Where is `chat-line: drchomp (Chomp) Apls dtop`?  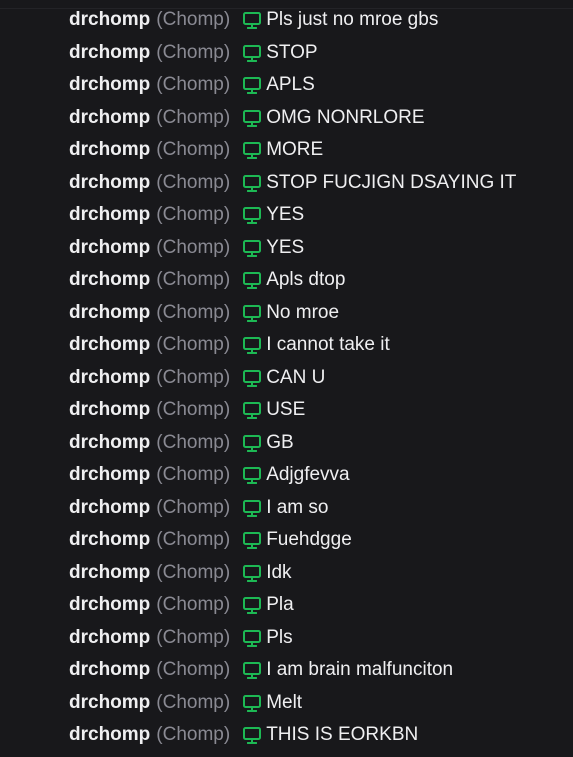 chat-line: drchomp (Chomp) Apls dtop is located at coordinates (207, 280).